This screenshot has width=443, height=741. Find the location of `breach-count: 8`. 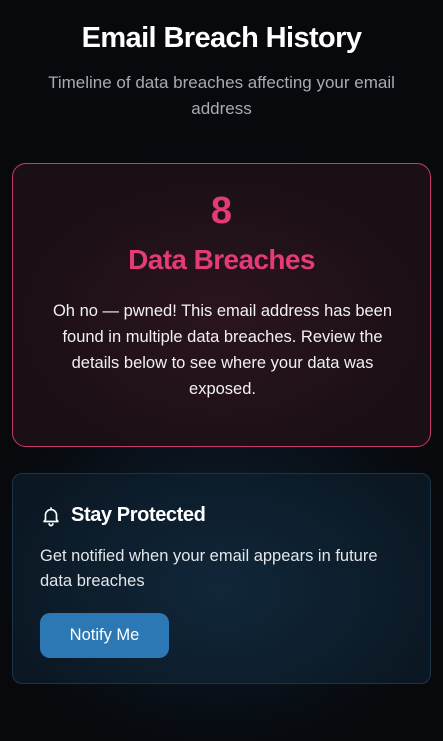

breach-count: 8 is located at coordinates (221, 211).